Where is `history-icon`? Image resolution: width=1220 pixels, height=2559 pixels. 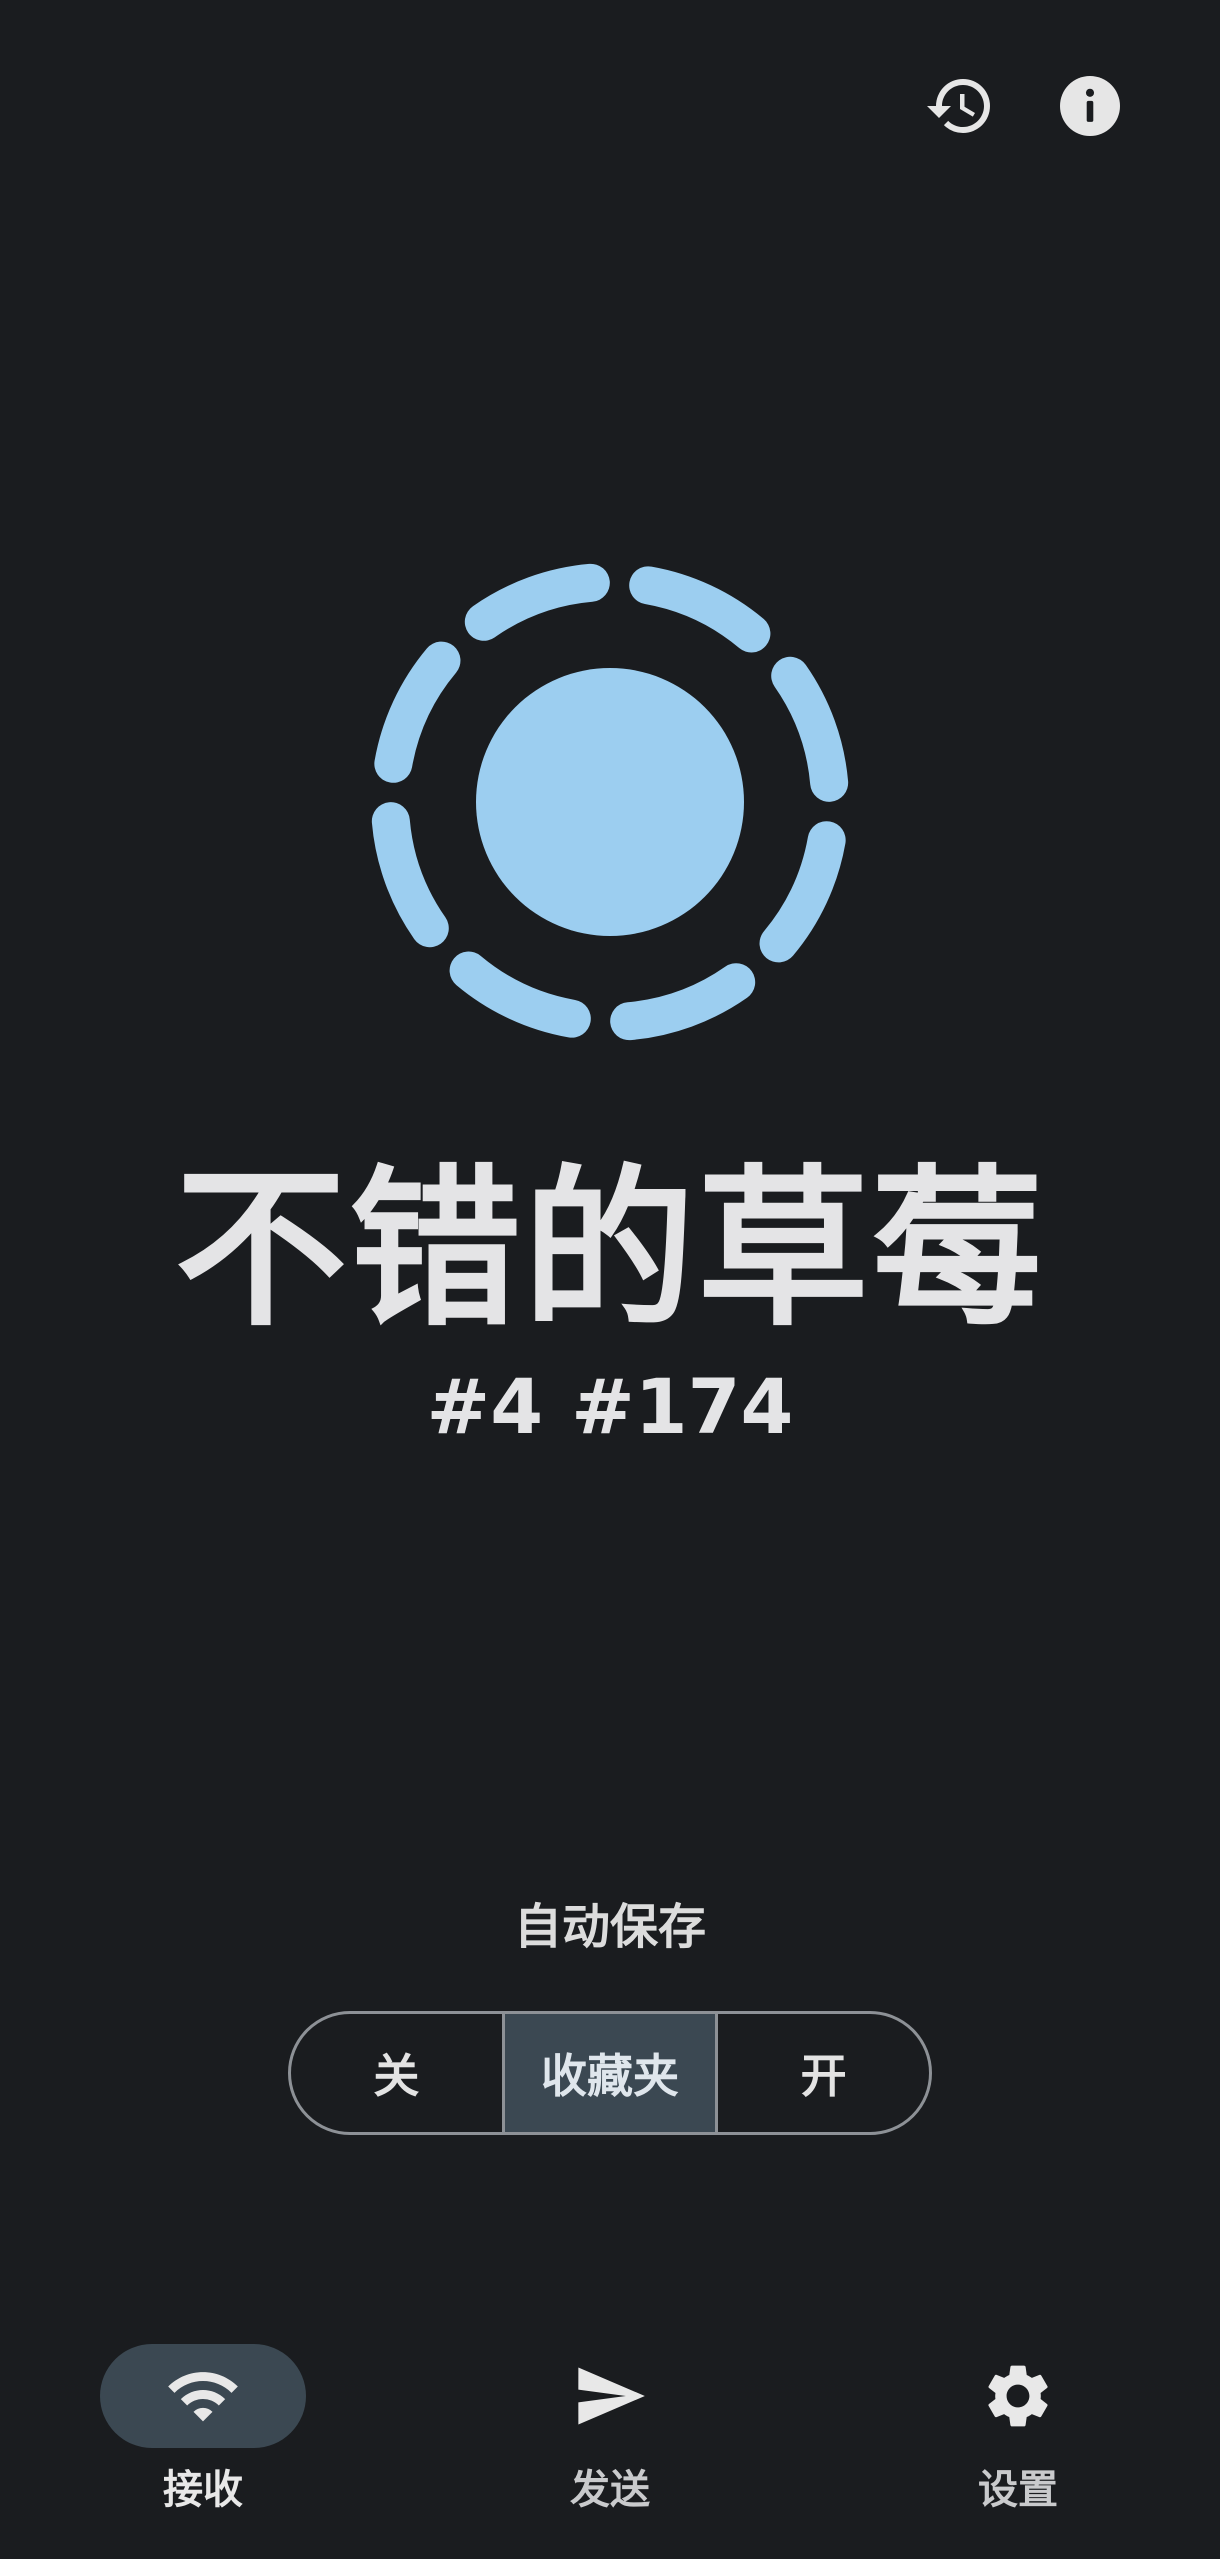
history-icon is located at coordinates (958, 106).